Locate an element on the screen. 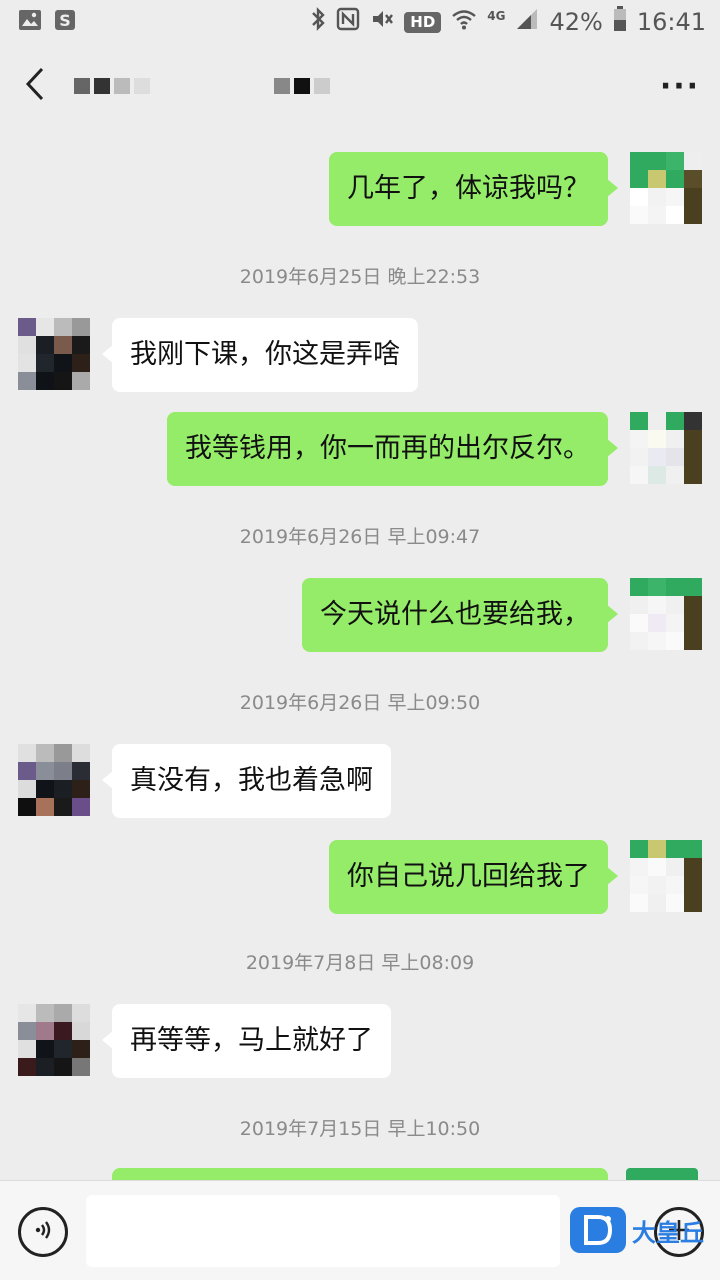 The width and height of the screenshot is (720, 1280). message-row: 我刚下课，你这是弄啥 is located at coordinates (360, 358).